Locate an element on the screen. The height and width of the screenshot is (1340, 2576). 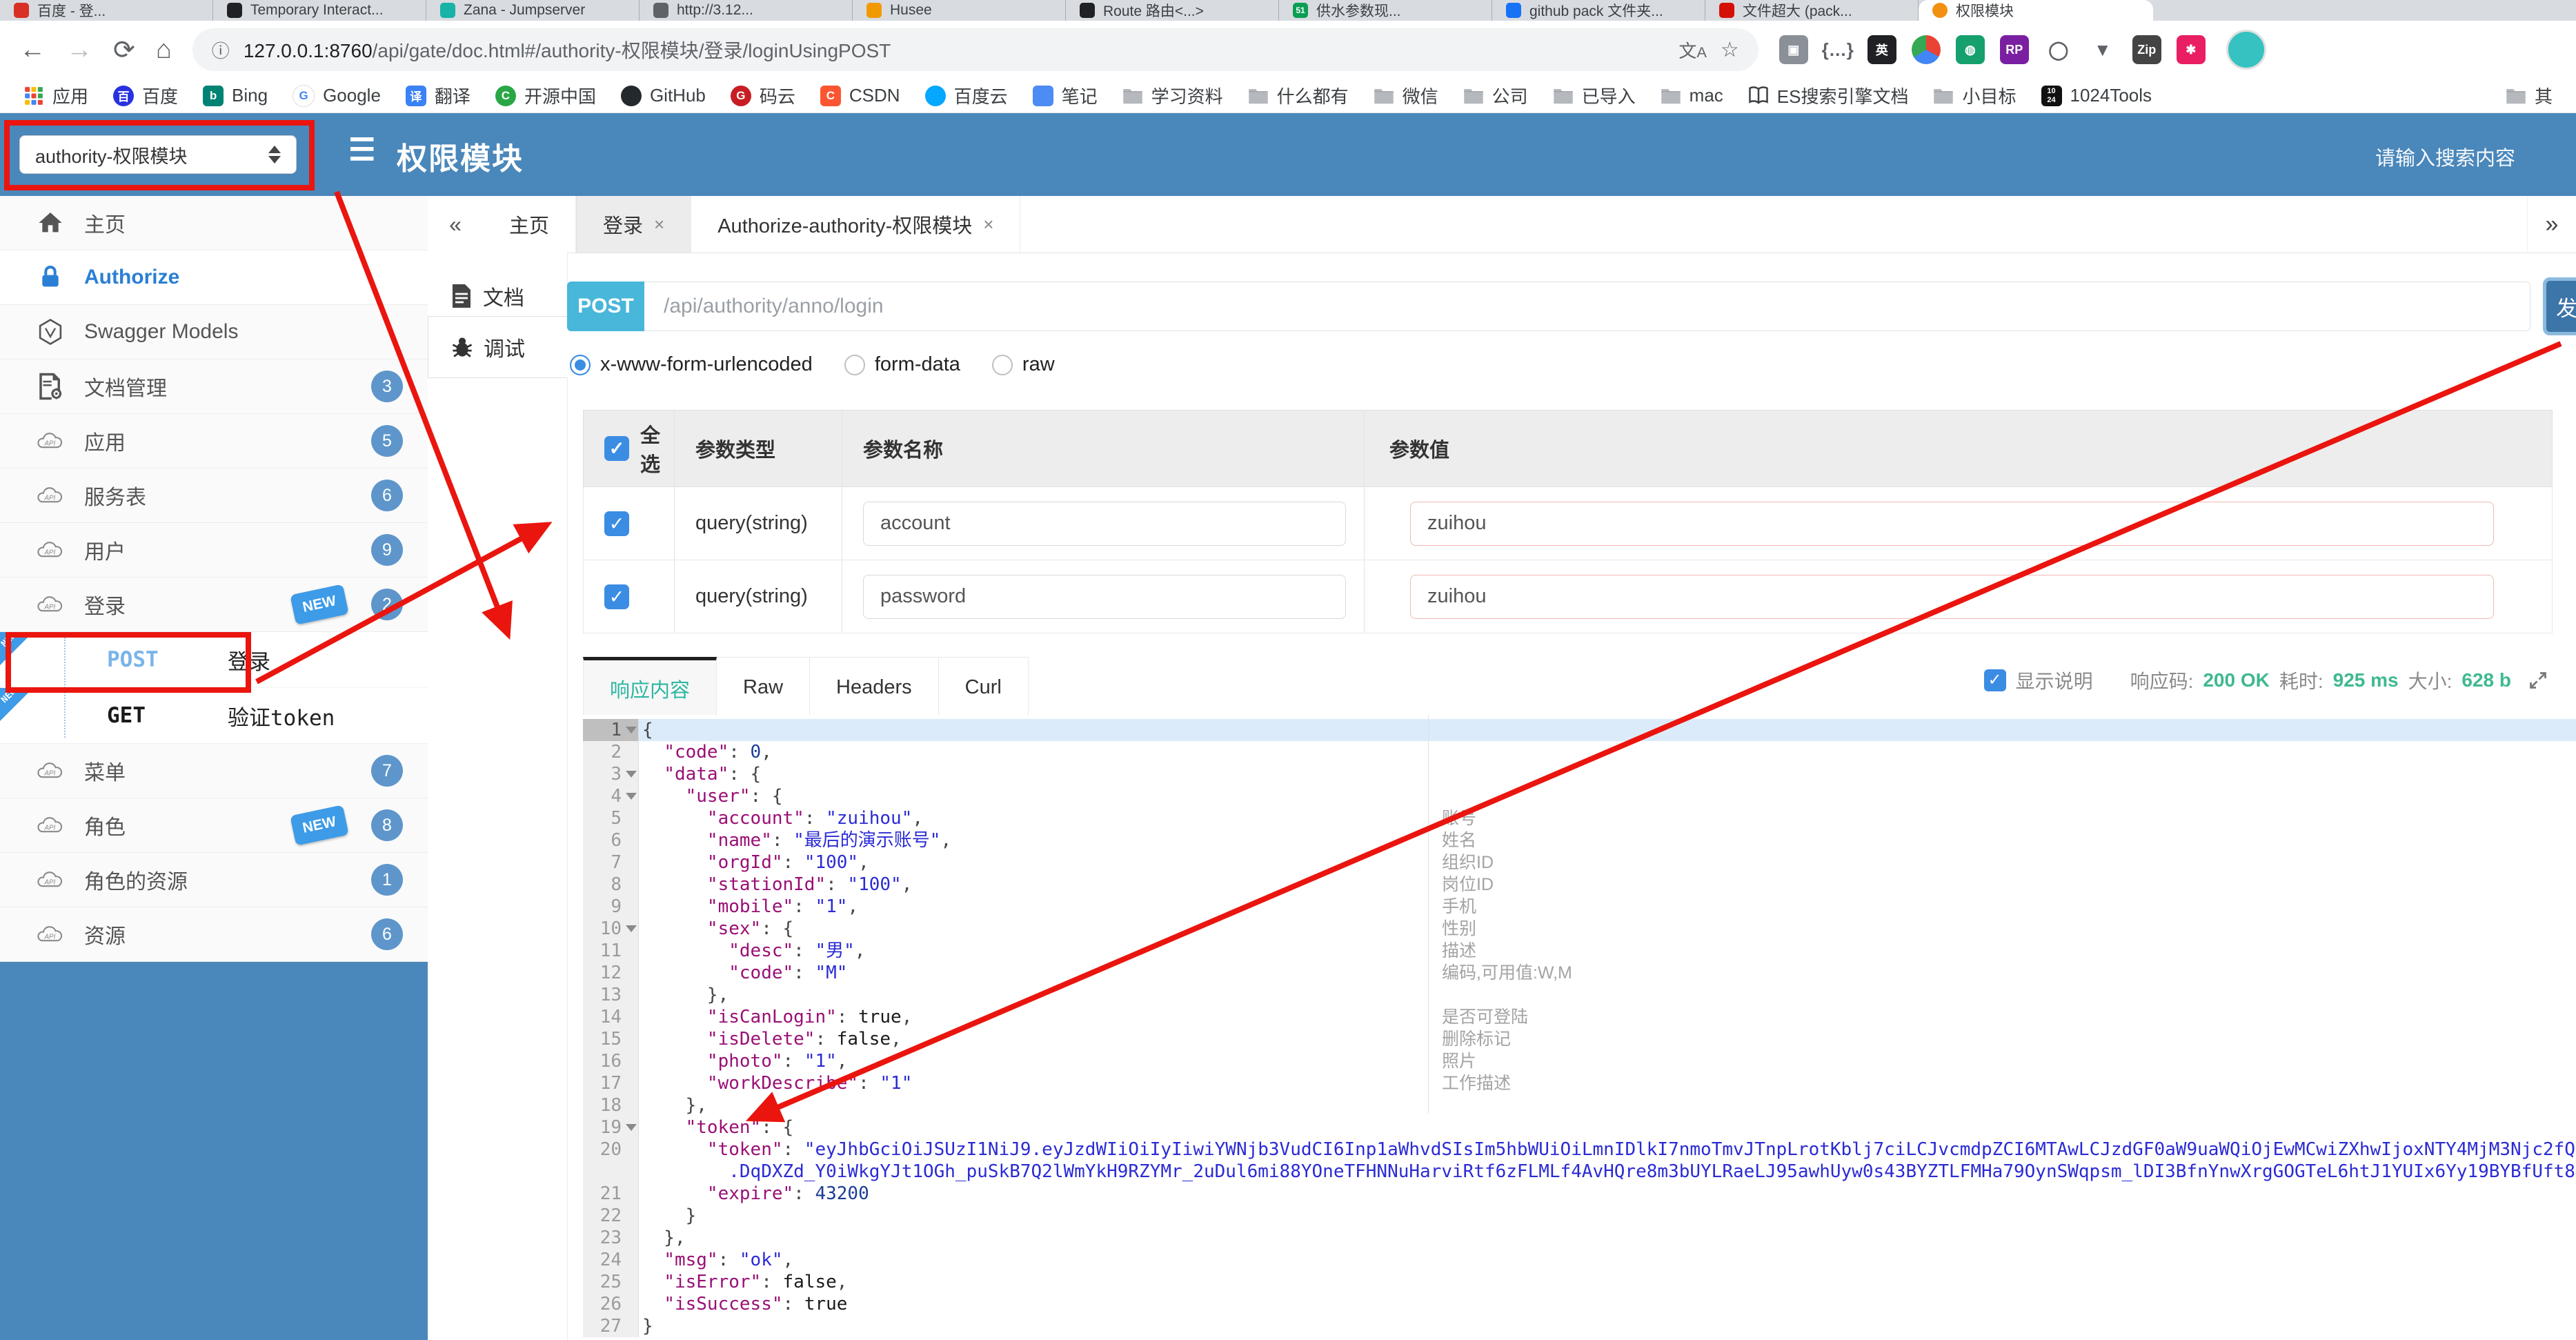
asterisk-ext-icon: ✱ is located at coordinates (2191, 50).